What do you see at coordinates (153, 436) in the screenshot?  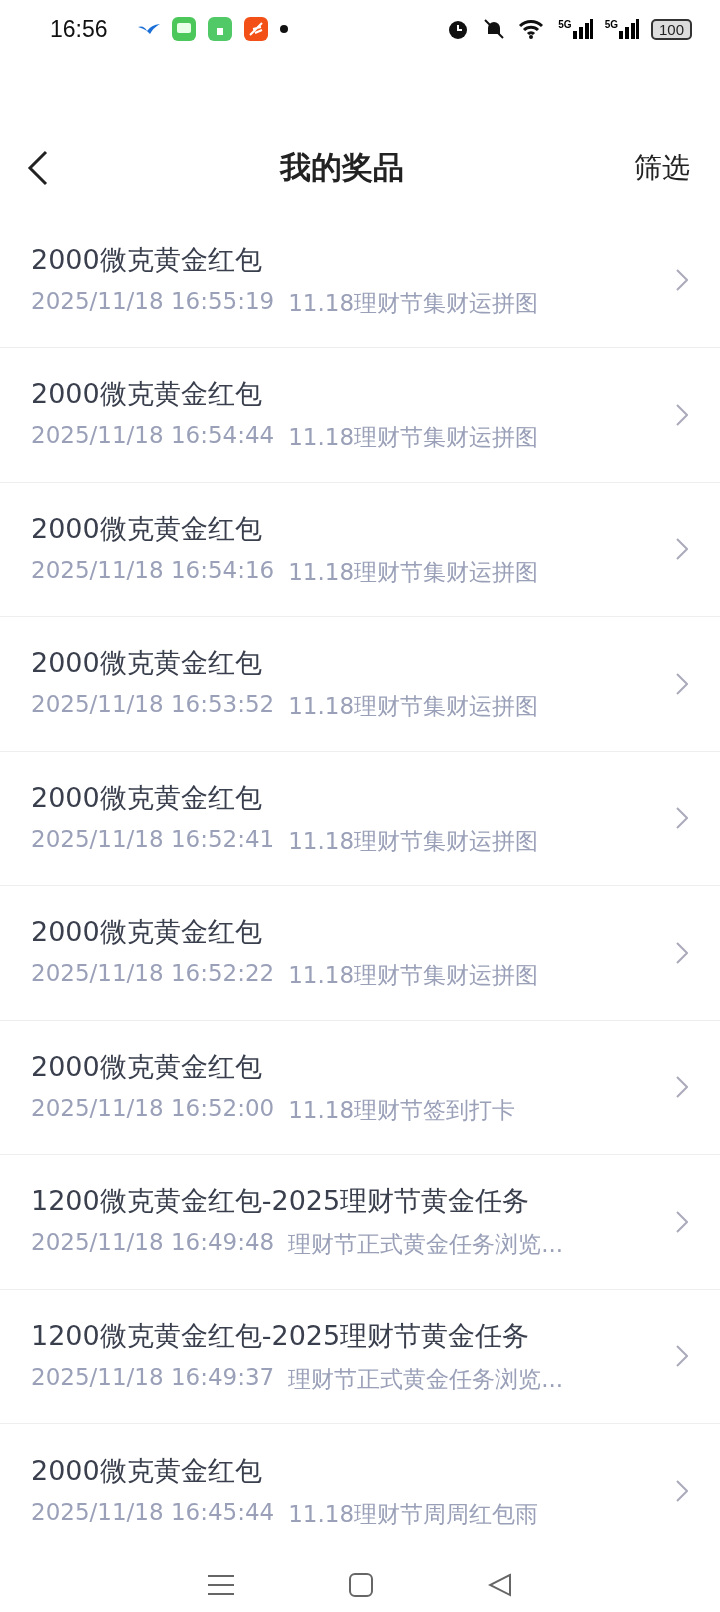 I see `prize-time: 2025/11/18 16:54:44` at bounding box center [153, 436].